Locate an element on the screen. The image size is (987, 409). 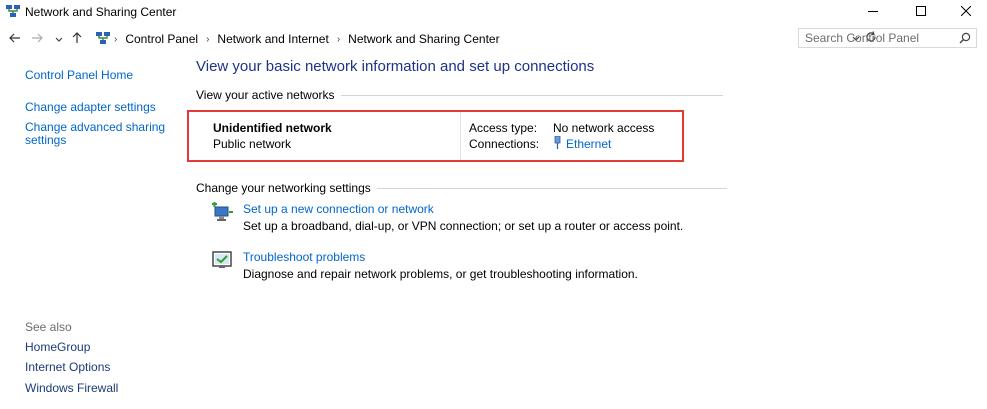
troubleshoot-icon is located at coordinates (222, 261).